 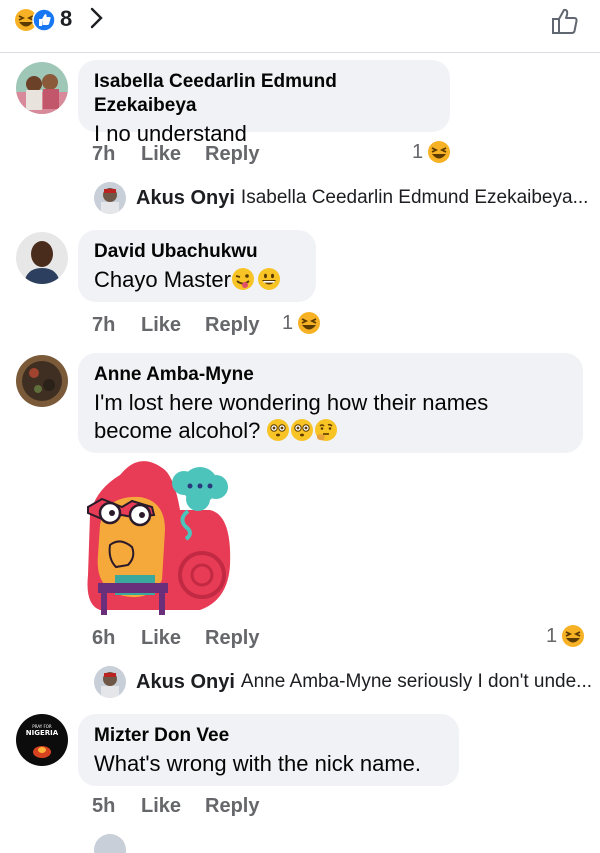 What do you see at coordinates (103, 806) in the screenshot?
I see `comment-time: 5h` at bounding box center [103, 806].